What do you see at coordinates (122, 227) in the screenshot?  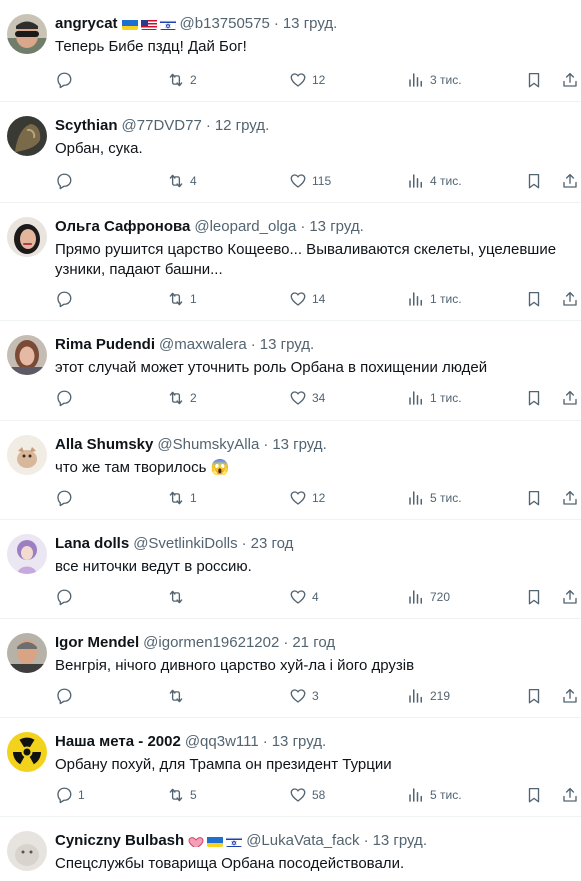 I see `display-name: Ольга Сафронова` at bounding box center [122, 227].